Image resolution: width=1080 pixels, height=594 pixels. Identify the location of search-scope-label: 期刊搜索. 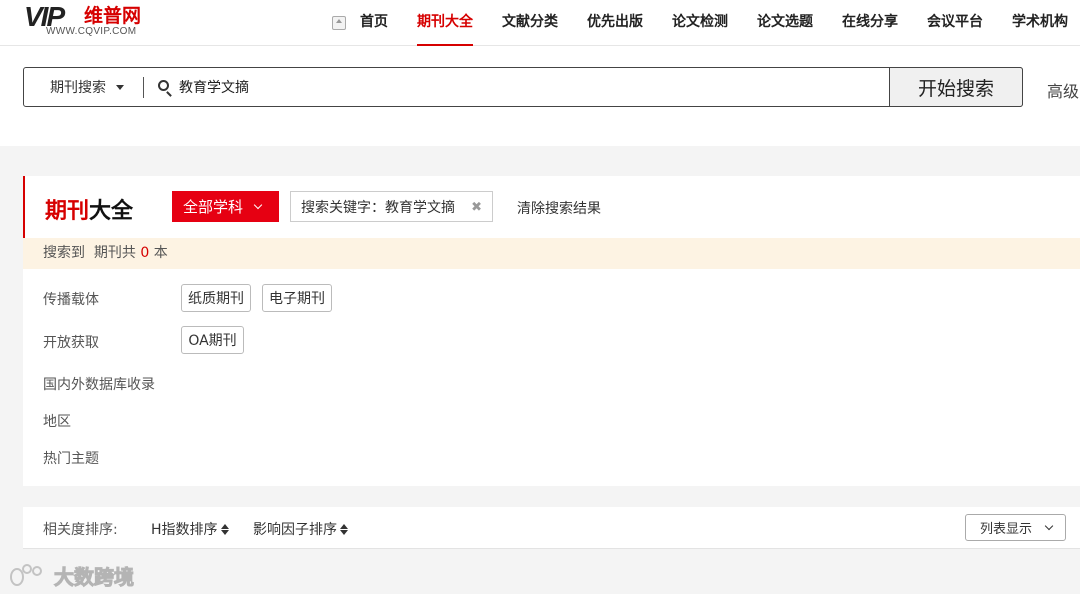
(78, 88).